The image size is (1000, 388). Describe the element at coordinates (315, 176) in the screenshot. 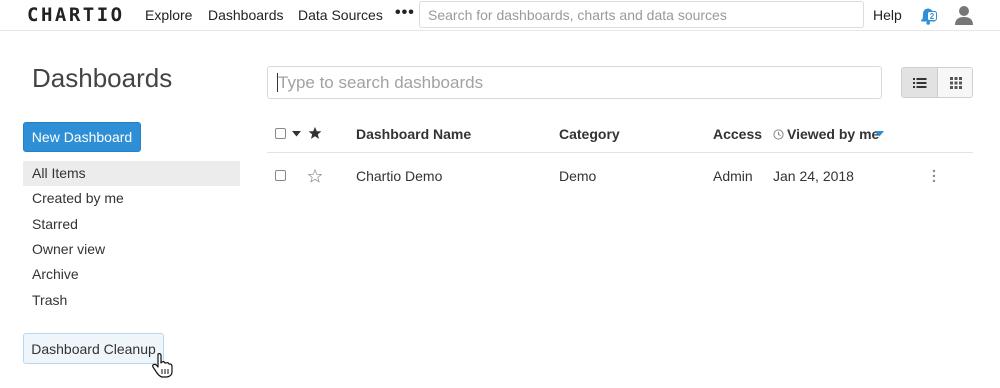

I see `star-outline-icon` at that location.